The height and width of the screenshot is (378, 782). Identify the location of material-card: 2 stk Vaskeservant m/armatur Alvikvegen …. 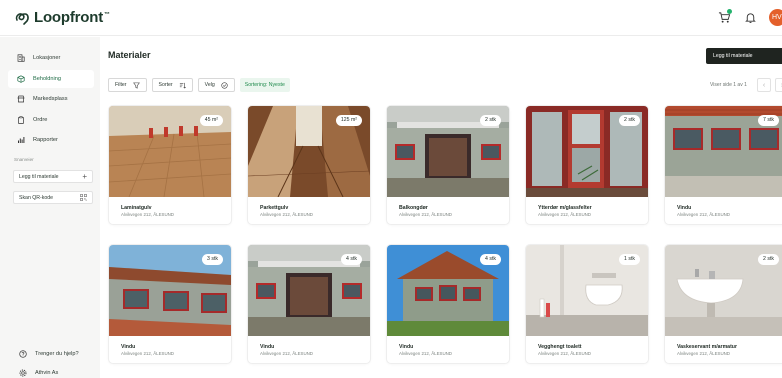
(723, 304).